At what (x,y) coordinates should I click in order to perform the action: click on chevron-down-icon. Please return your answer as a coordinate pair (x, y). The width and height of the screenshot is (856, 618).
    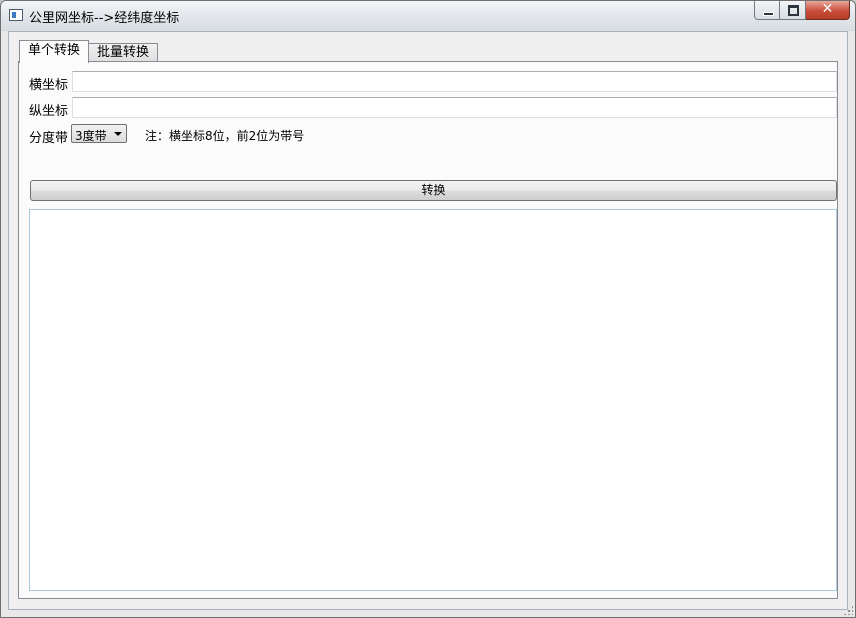
    Looking at the image, I should click on (118, 134).